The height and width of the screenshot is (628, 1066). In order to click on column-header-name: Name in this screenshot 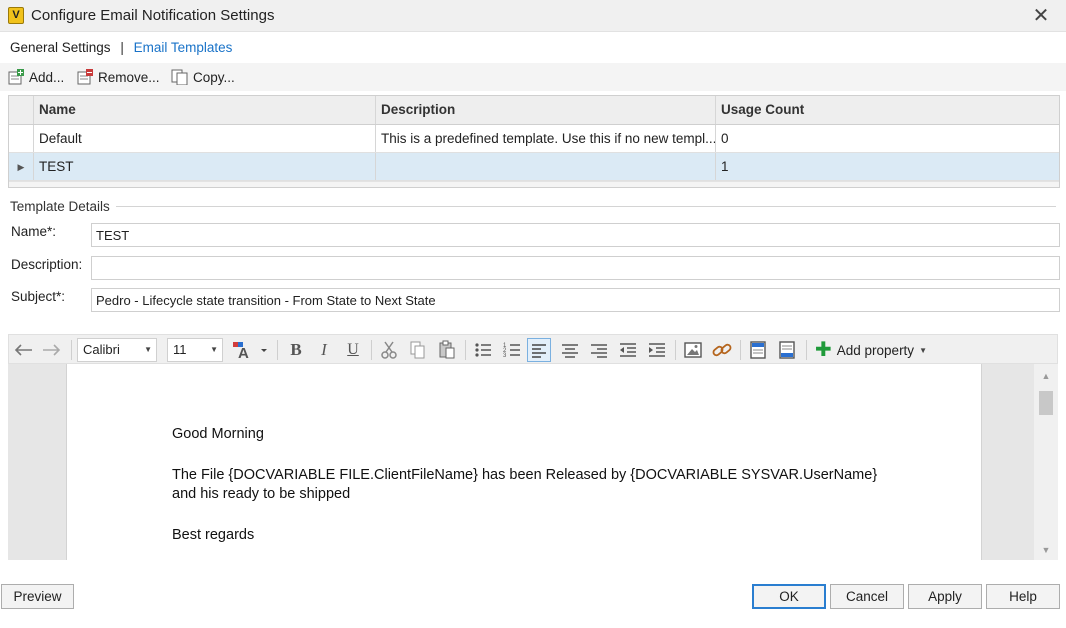, I will do `click(204, 110)`.